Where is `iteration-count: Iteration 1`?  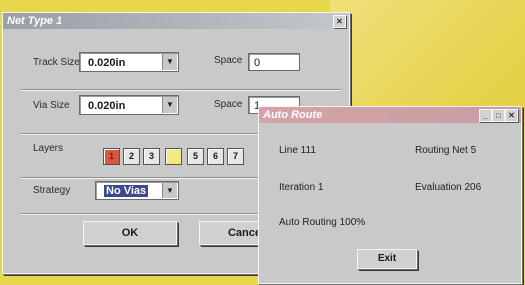
iteration-count: Iteration 1 is located at coordinates (301, 187).